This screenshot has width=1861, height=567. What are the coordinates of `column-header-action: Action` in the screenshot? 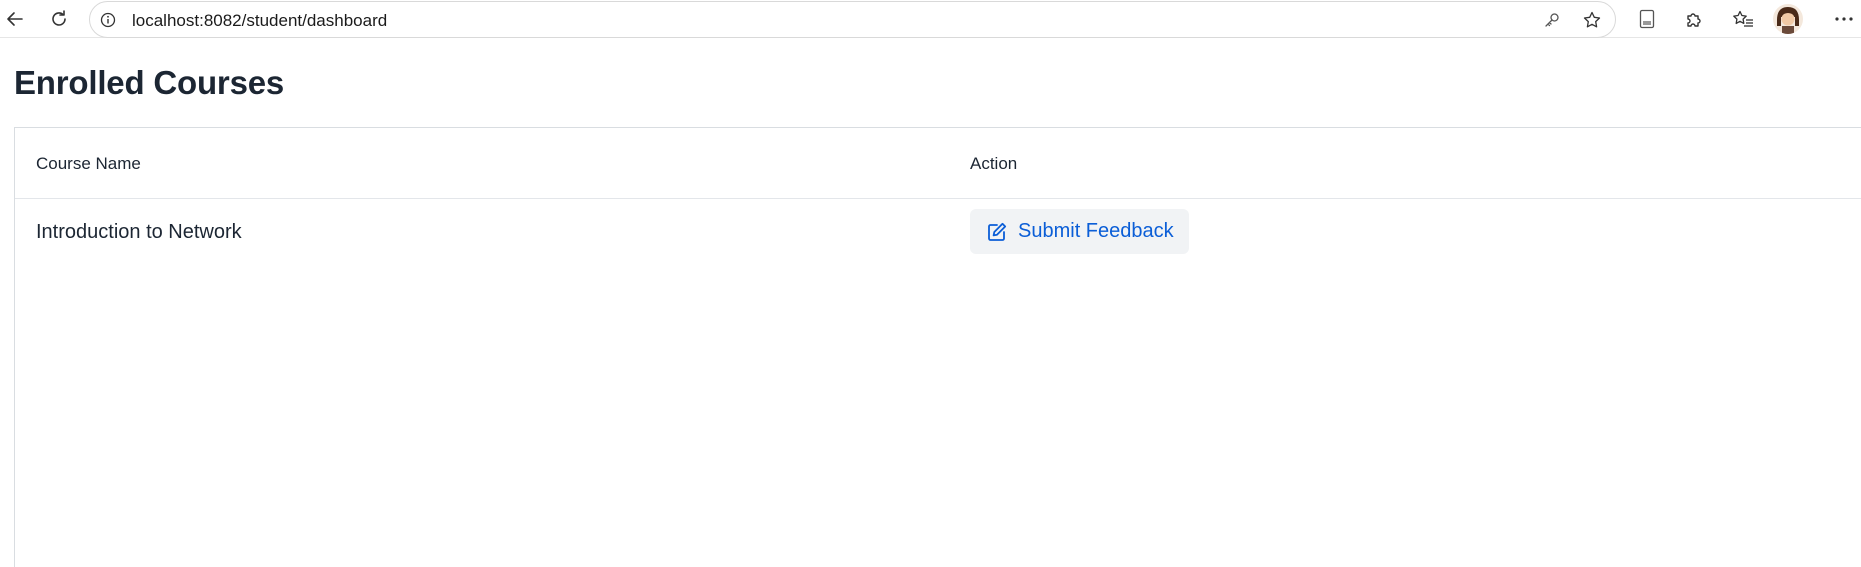 It's located at (994, 163).